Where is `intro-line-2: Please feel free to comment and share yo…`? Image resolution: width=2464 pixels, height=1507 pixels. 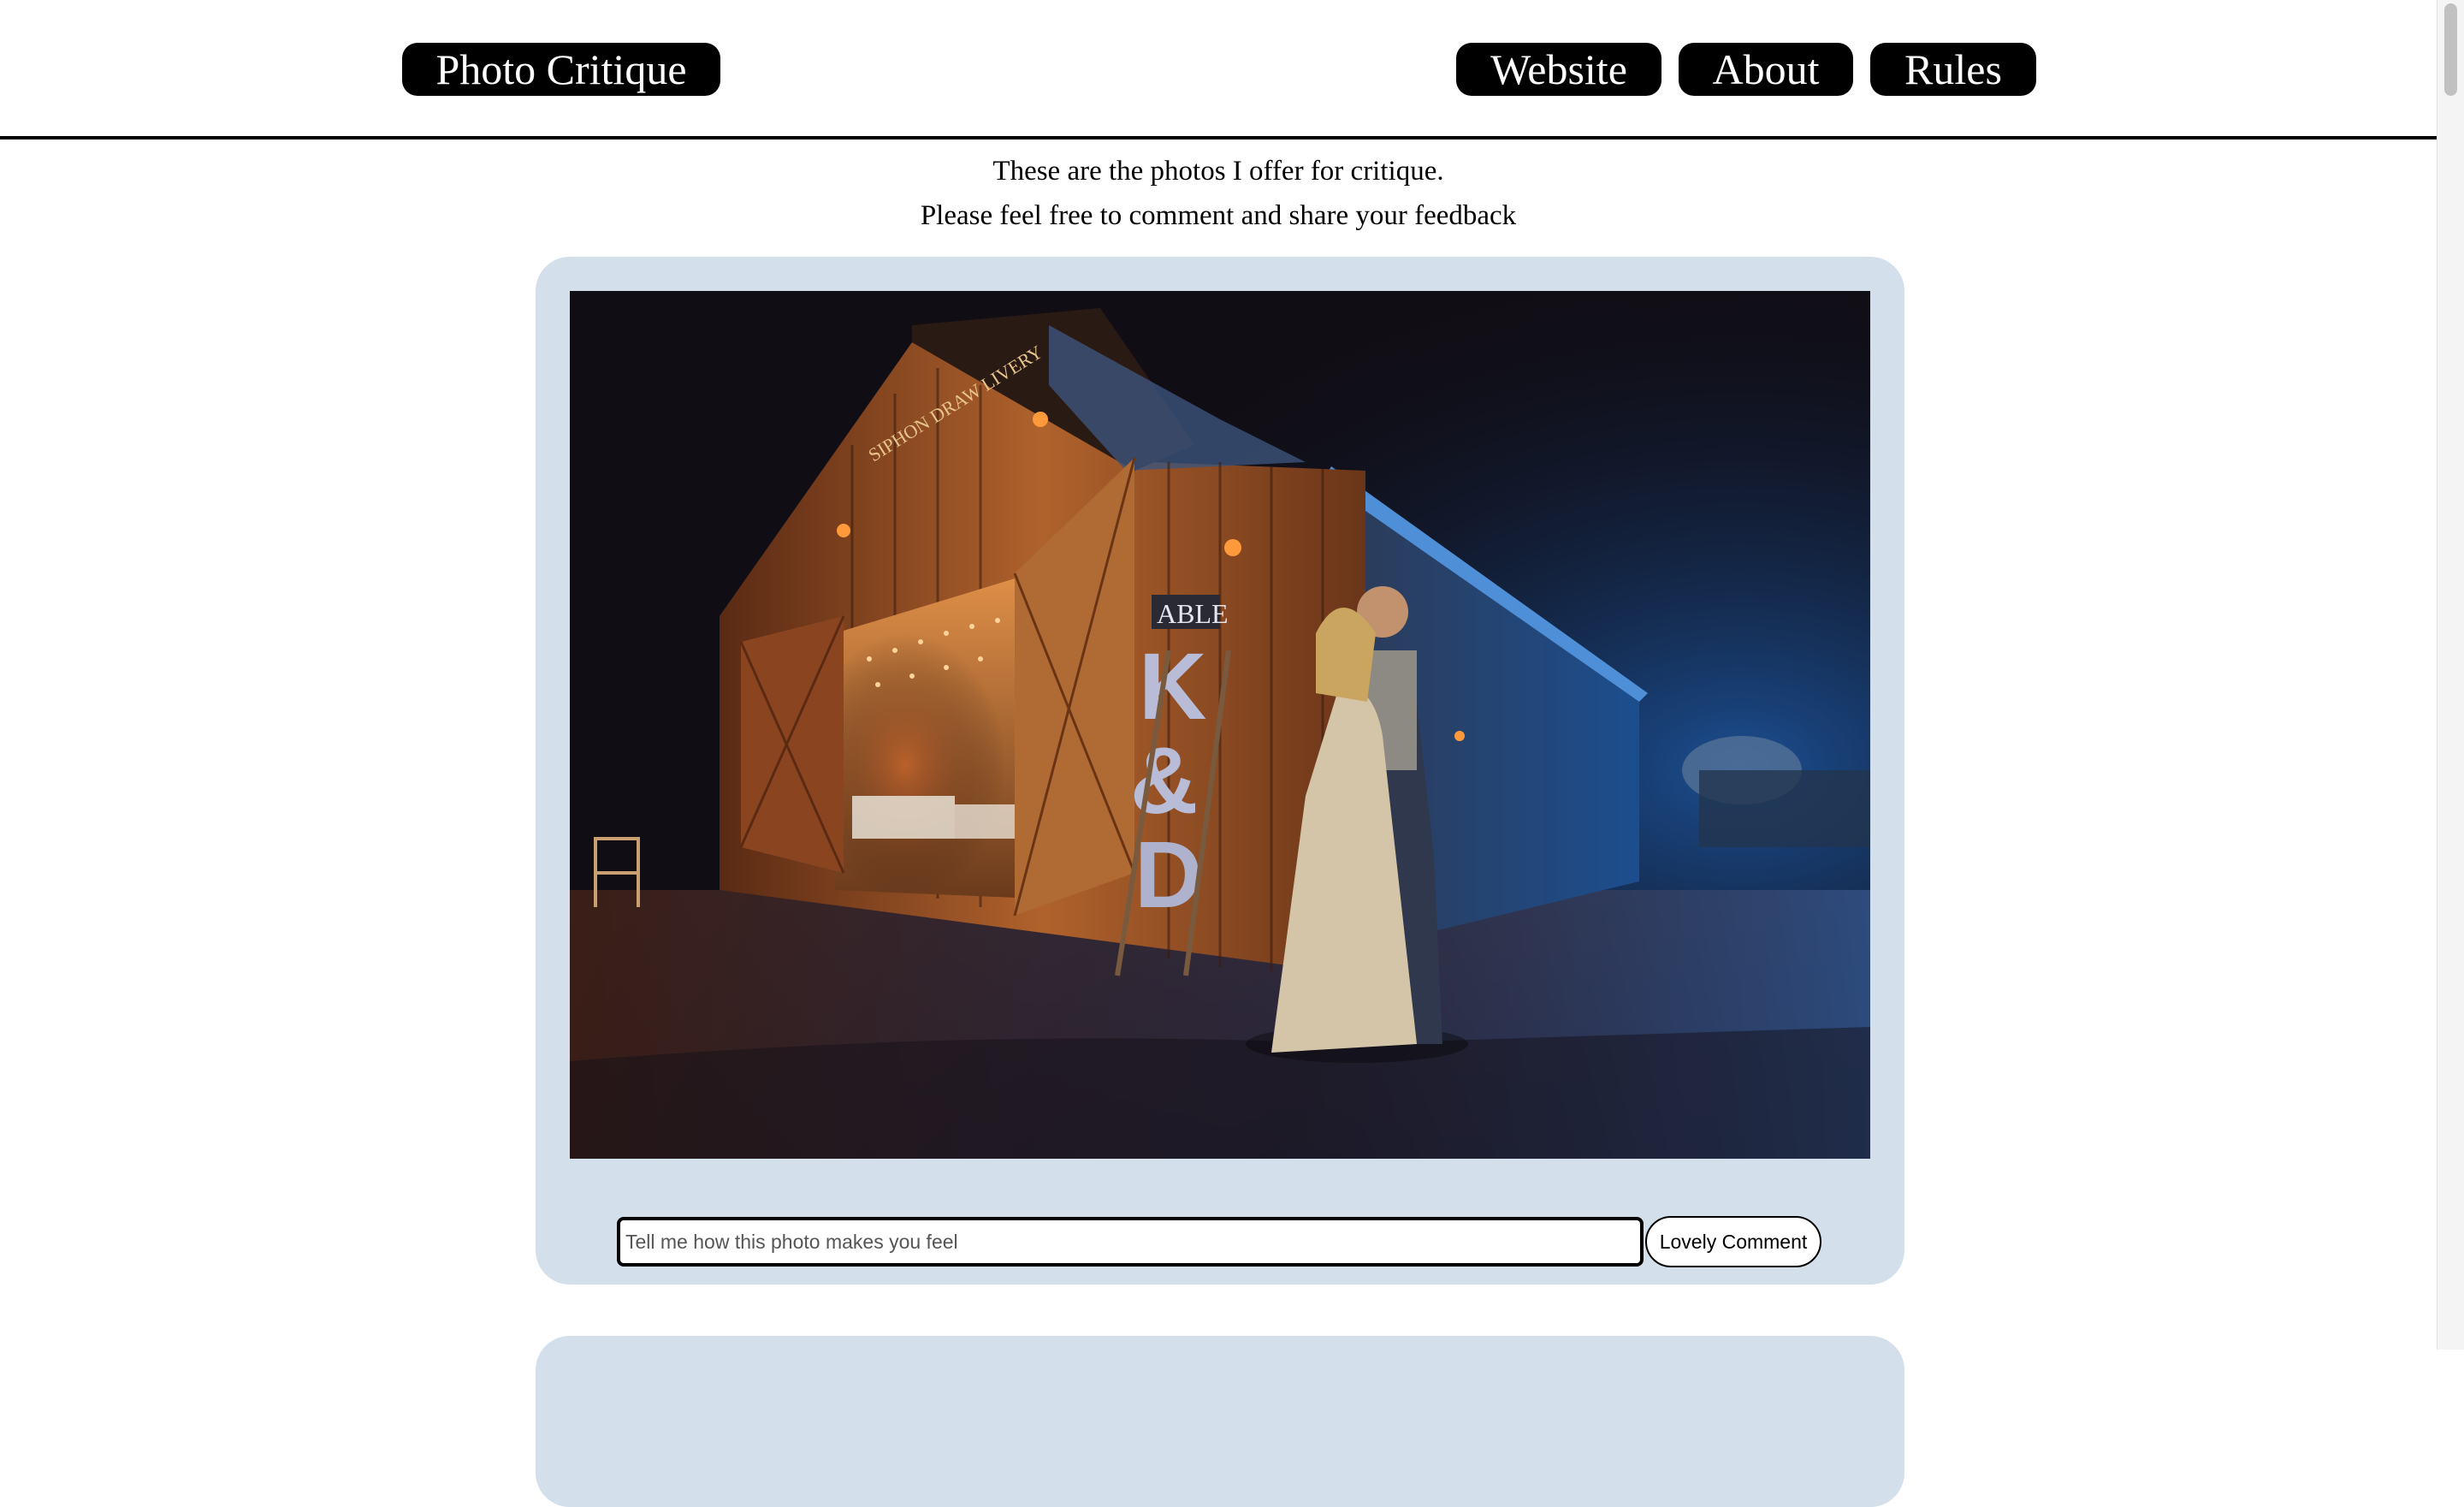
intro-line-2: Please feel free to comment and share yo… is located at coordinates (1218, 215).